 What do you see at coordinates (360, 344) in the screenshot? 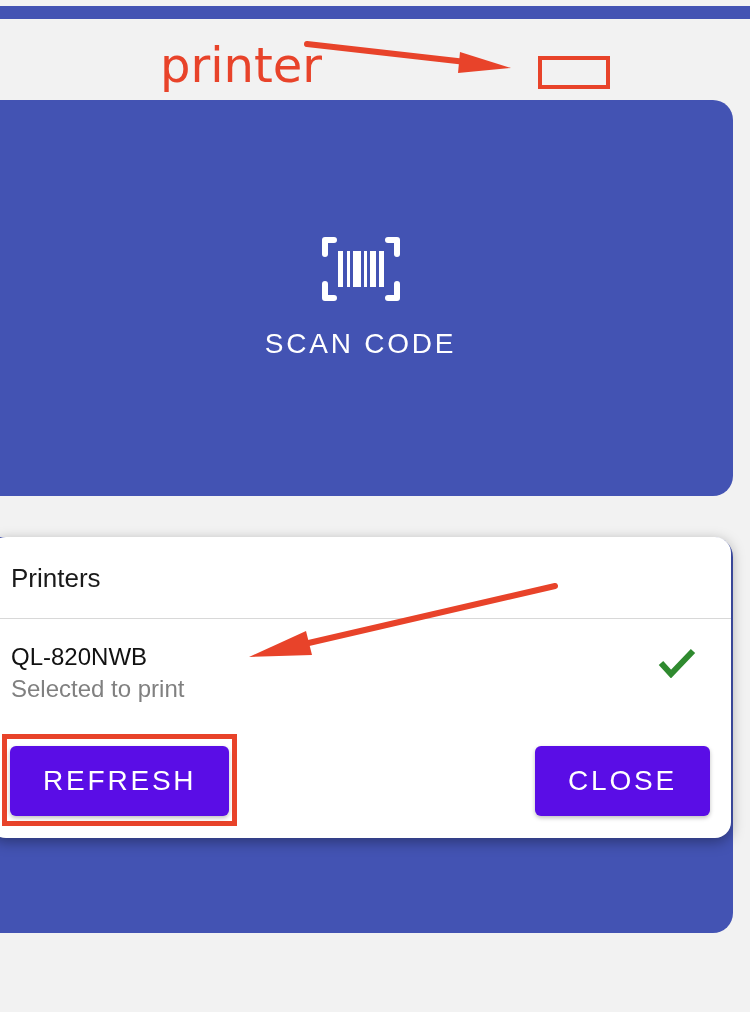
I see `scan-code-label: SCAN CODE` at bounding box center [360, 344].